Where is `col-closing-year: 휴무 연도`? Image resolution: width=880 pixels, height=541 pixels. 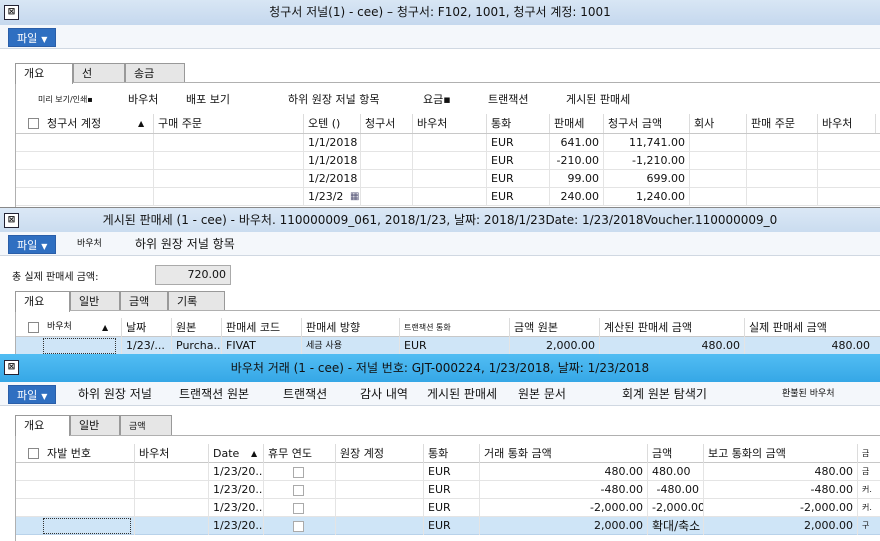 col-closing-year: 휴무 연도 is located at coordinates (299, 453).